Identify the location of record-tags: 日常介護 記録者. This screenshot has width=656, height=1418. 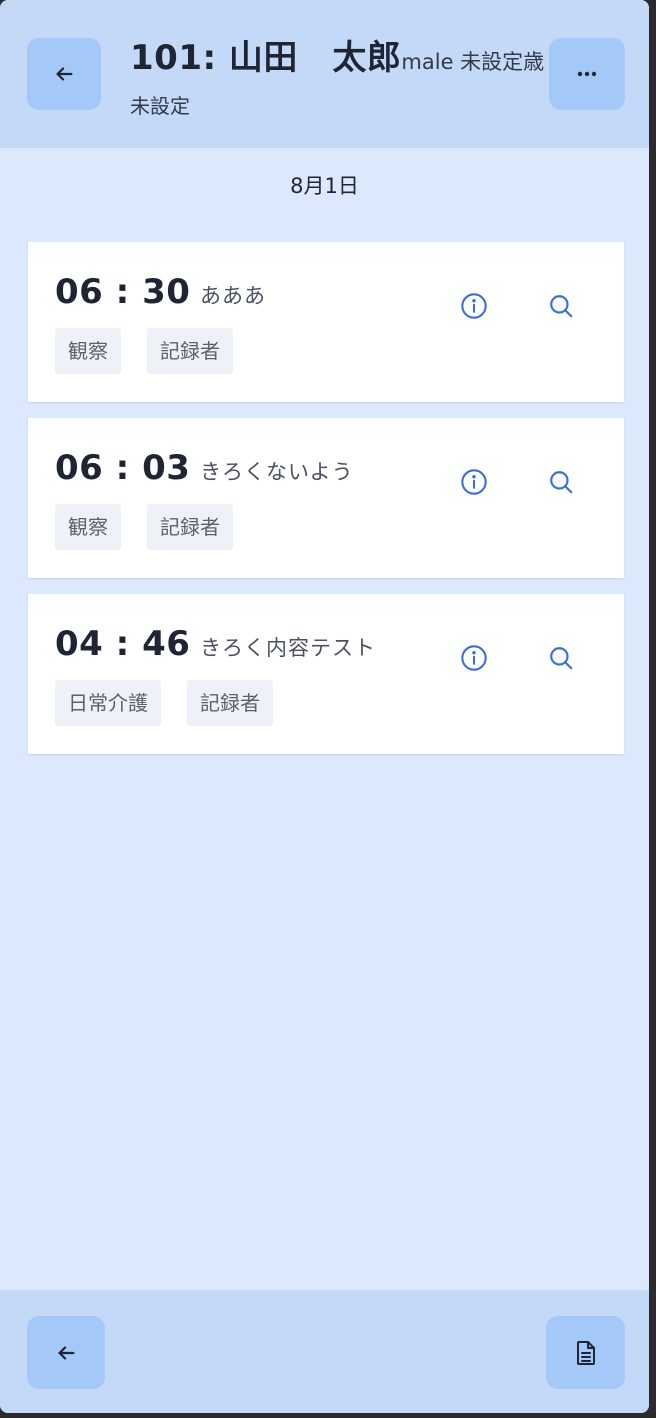
(164, 703).